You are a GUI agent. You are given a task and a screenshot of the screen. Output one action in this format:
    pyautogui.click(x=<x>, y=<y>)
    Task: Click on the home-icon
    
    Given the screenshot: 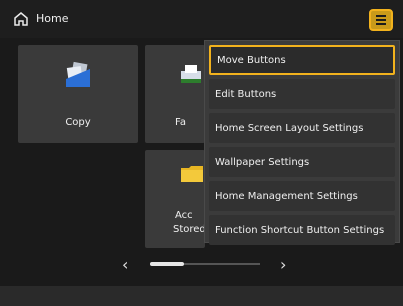 What is the action you would take?
    pyautogui.click(x=21, y=19)
    